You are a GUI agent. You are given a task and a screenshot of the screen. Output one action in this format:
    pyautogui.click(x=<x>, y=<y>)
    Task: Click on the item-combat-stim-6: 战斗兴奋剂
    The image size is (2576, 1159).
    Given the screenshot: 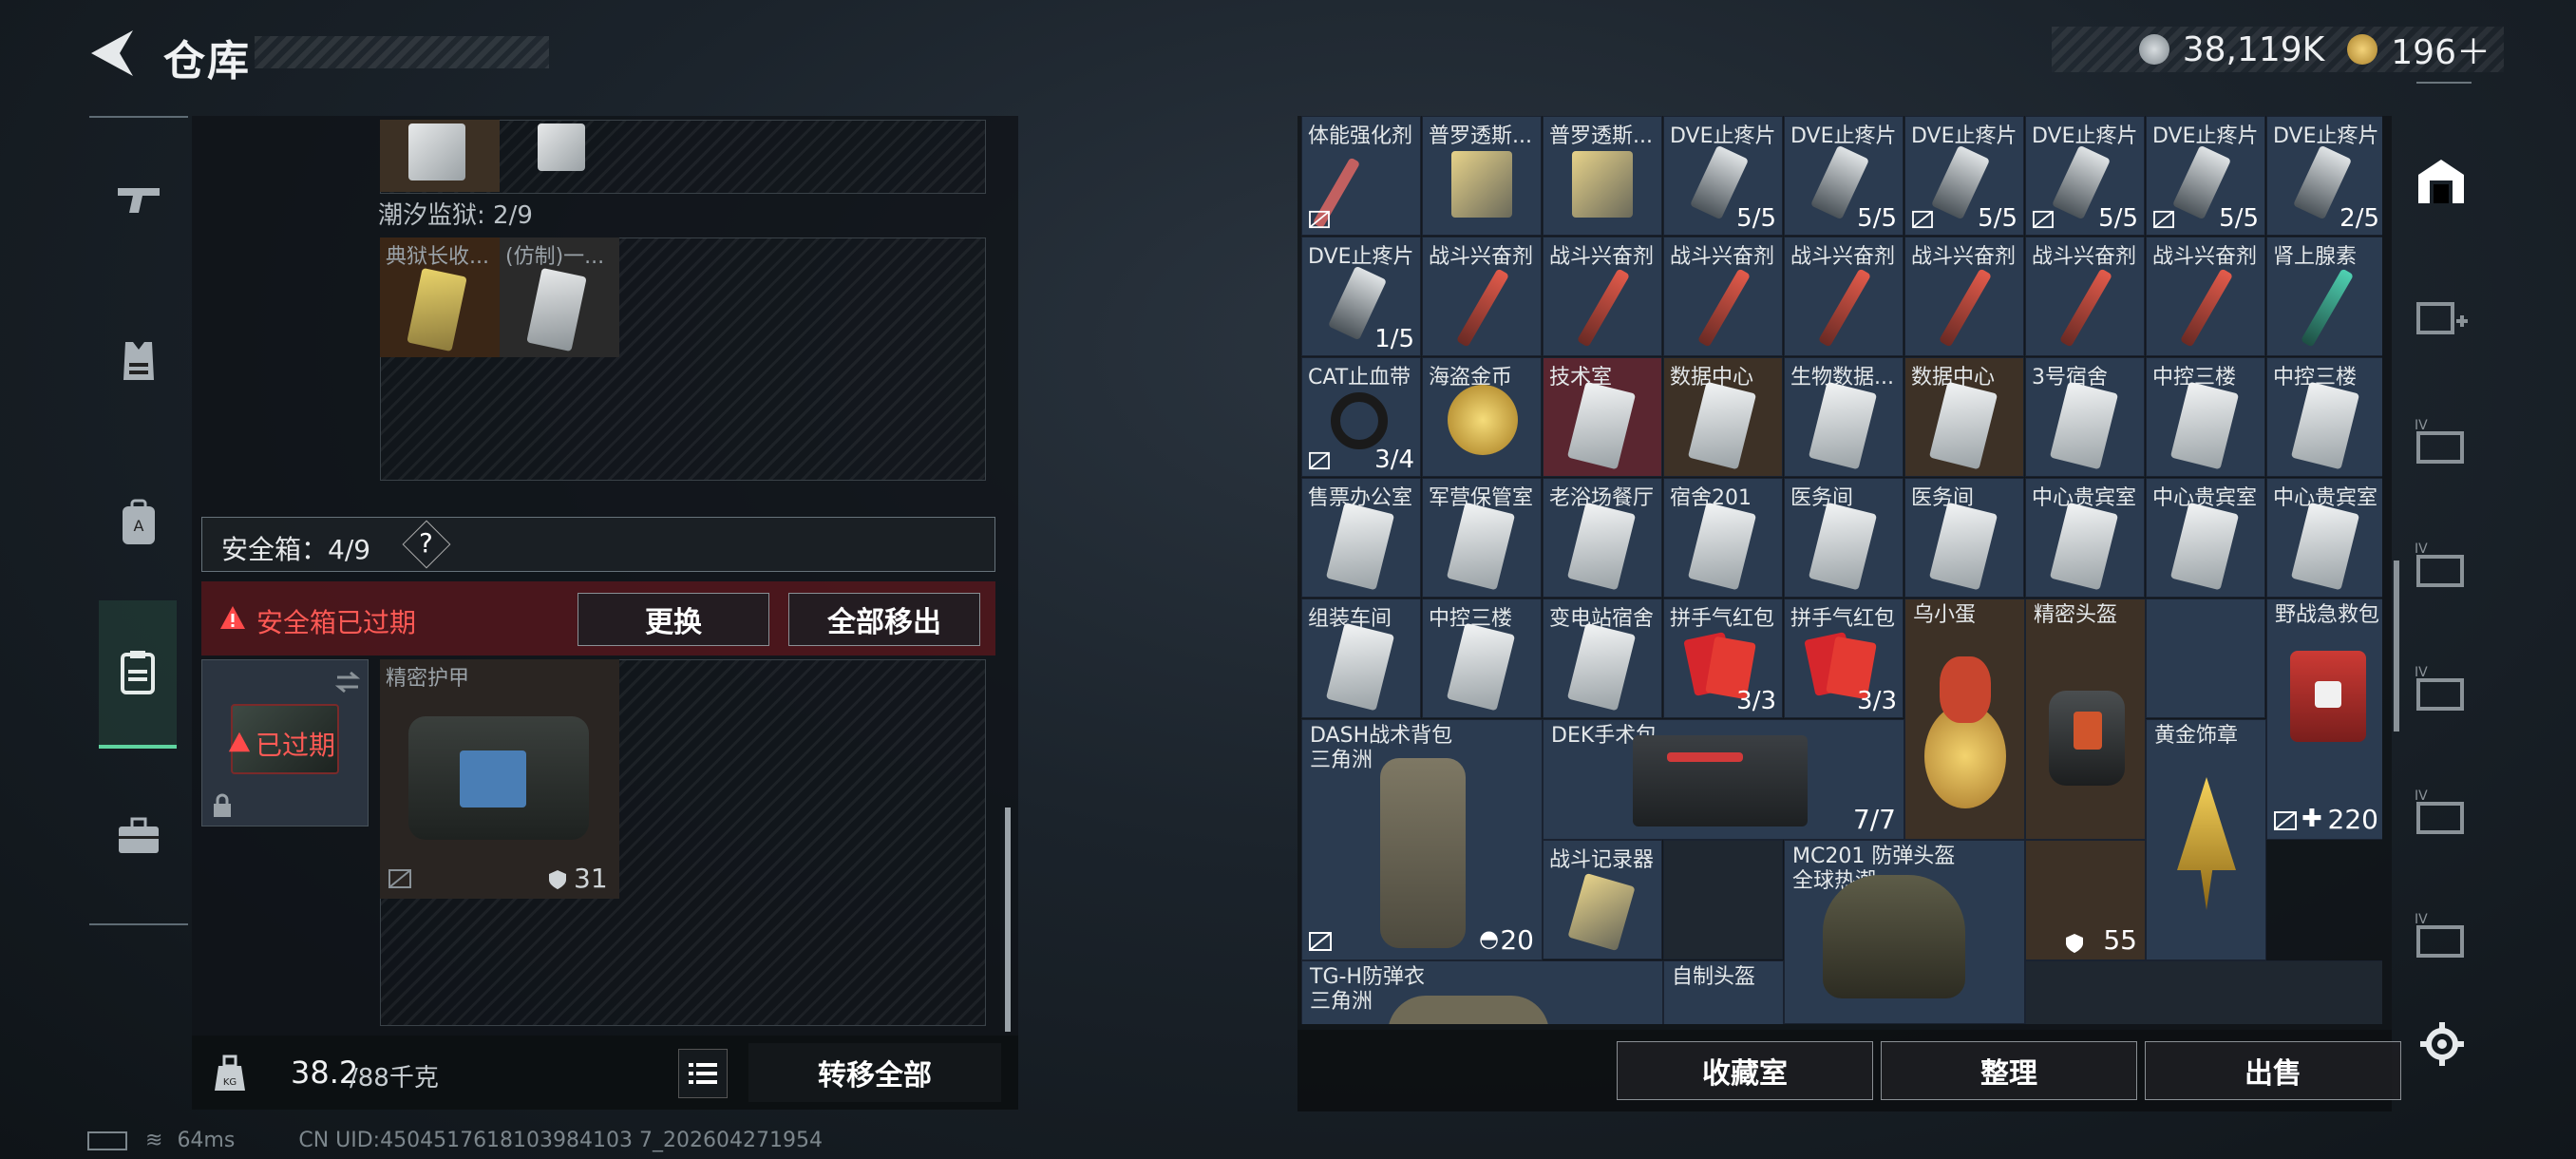 What is the action you would take?
    pyautogui.click(x=2085, y=296)
    